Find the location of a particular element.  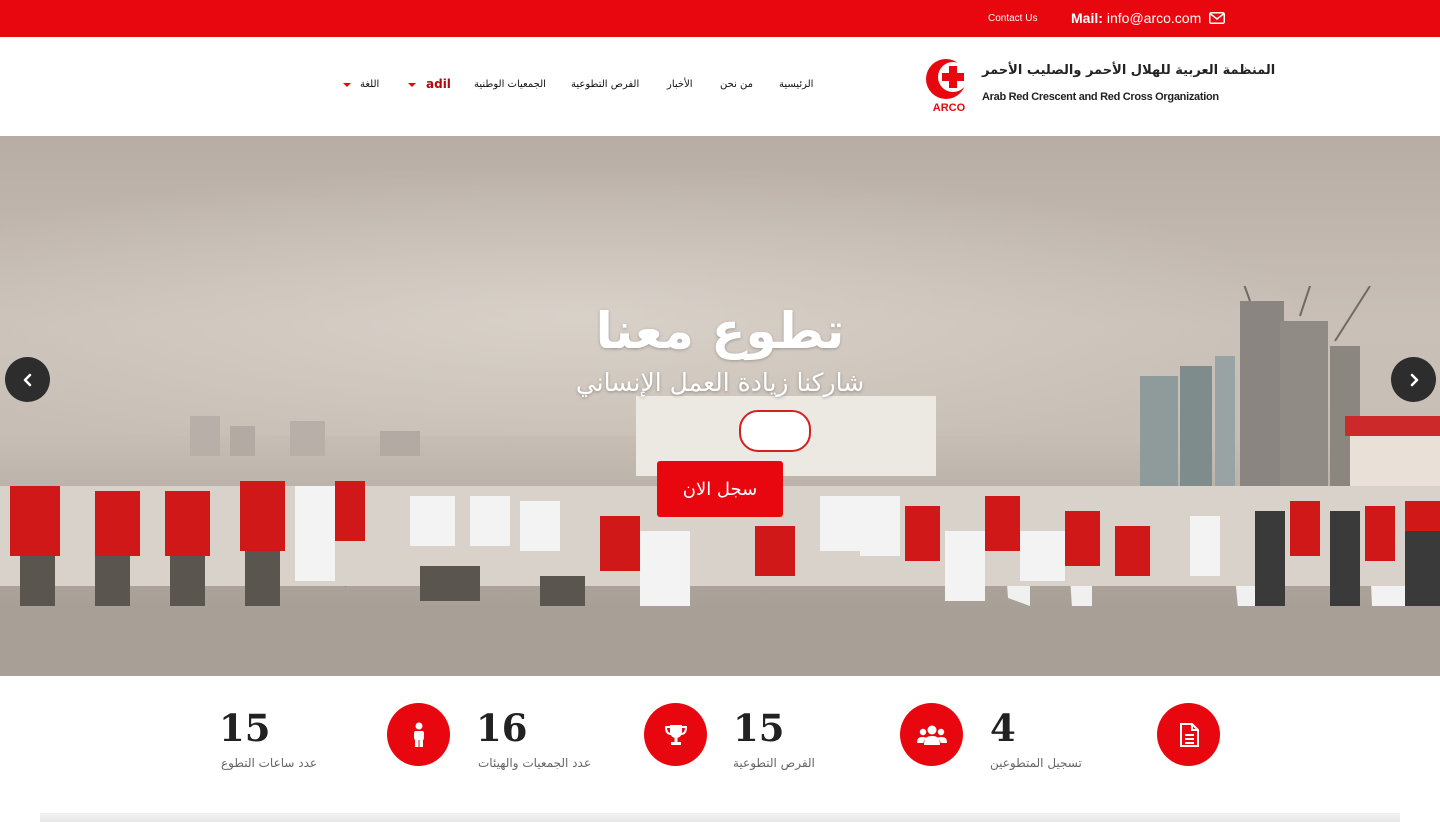

mail-link: Mail: info@arco.com is located at coordinates (1148, 18).